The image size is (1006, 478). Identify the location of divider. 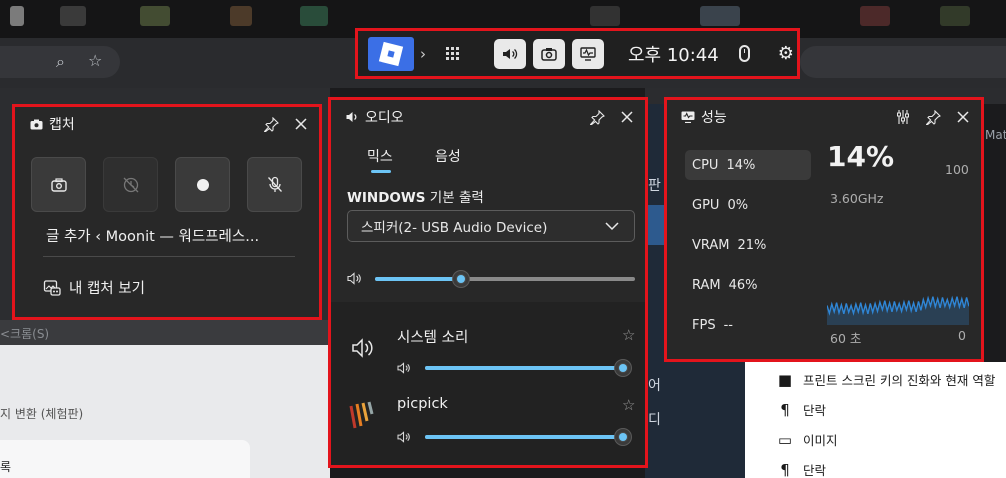
(169, 256).